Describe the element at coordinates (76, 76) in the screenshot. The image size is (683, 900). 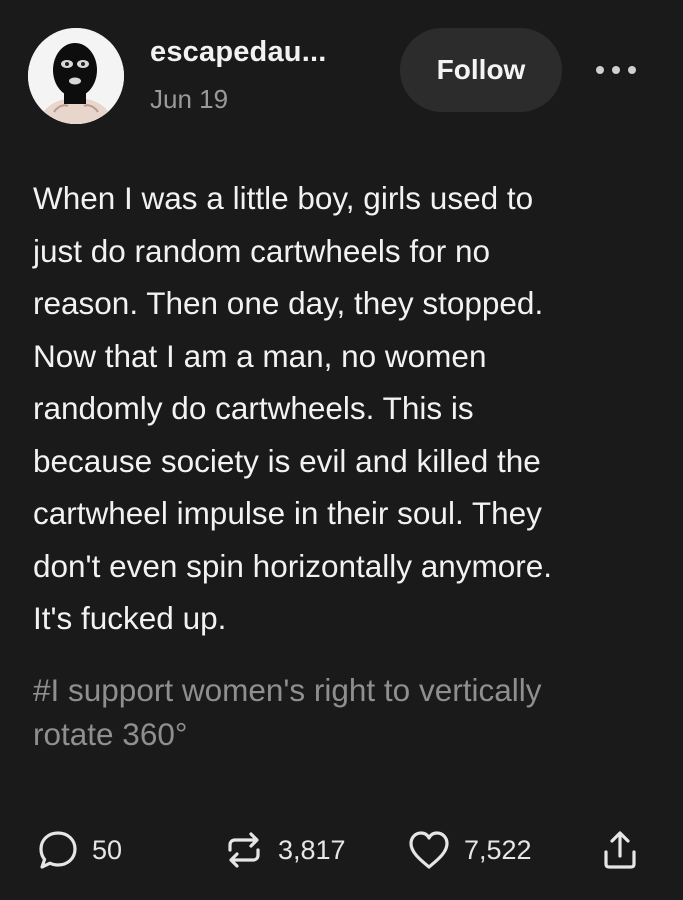
I see `balaclava-avatar-icon` at that location.